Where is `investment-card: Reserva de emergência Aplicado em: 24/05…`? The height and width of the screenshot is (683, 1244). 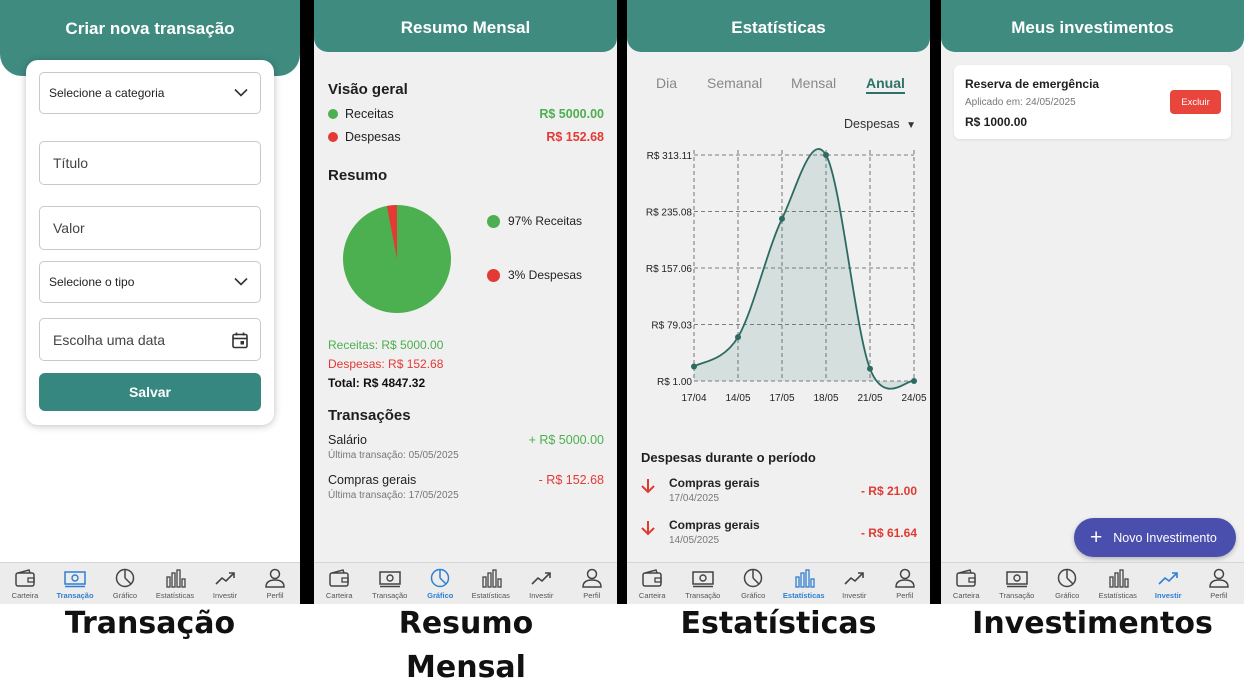 investment-card: Reserva de emergência Aplicado em: 24/05… is located at coordinates (1092, 102).